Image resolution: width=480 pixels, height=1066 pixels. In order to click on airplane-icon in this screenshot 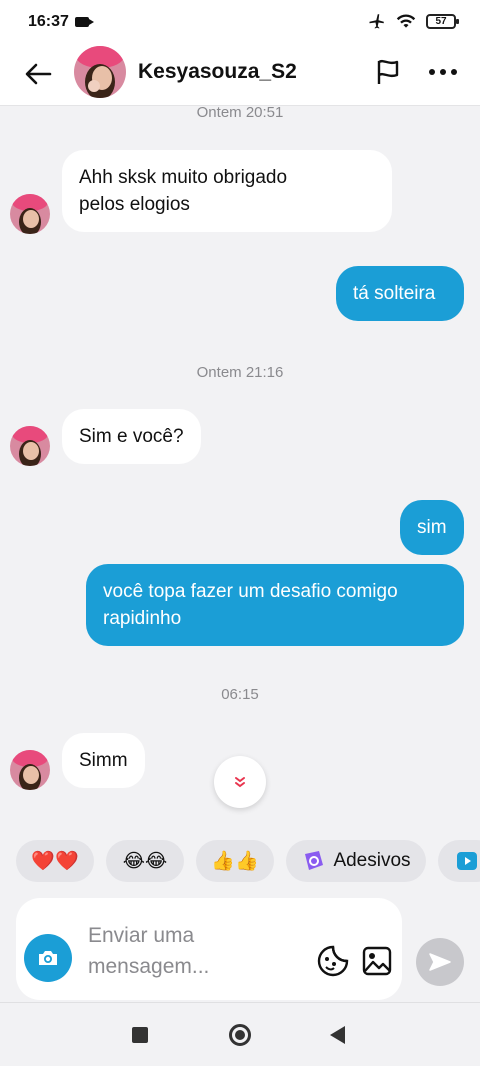, I will do `click(376, 21)`.